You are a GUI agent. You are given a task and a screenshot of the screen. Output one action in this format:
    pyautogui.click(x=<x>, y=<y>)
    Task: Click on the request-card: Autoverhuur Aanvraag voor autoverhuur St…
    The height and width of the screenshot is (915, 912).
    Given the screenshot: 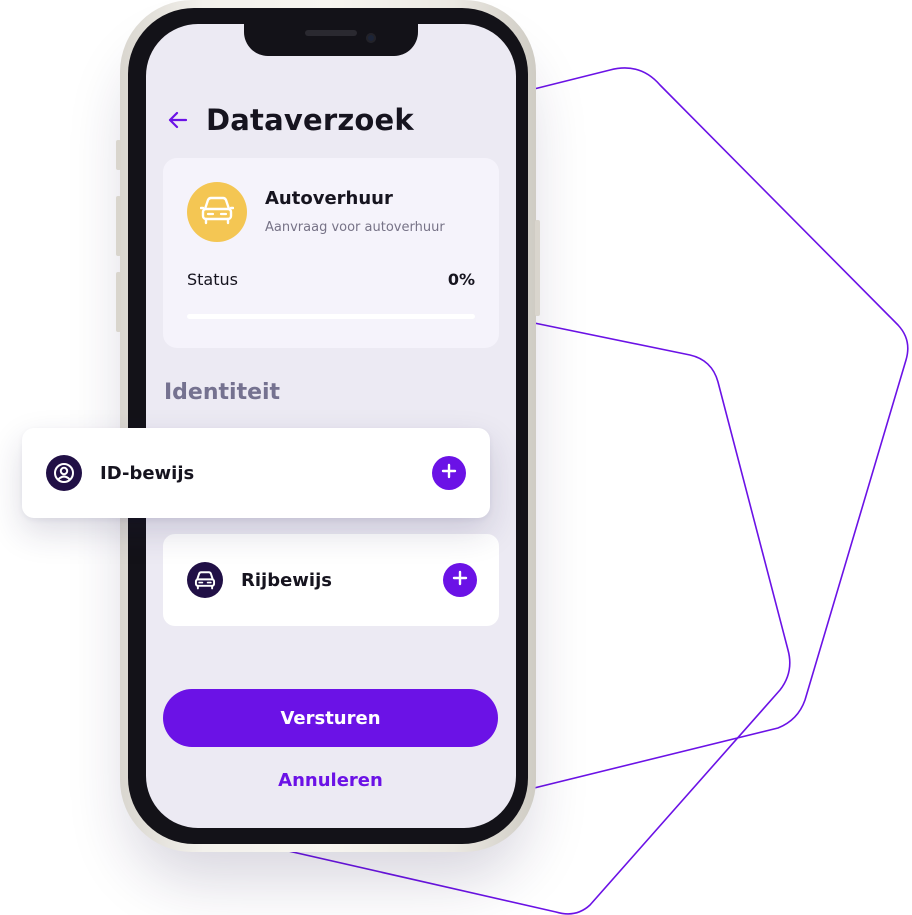 What is the action you would take?
    pyautogui.click(x=331, y=253)
    